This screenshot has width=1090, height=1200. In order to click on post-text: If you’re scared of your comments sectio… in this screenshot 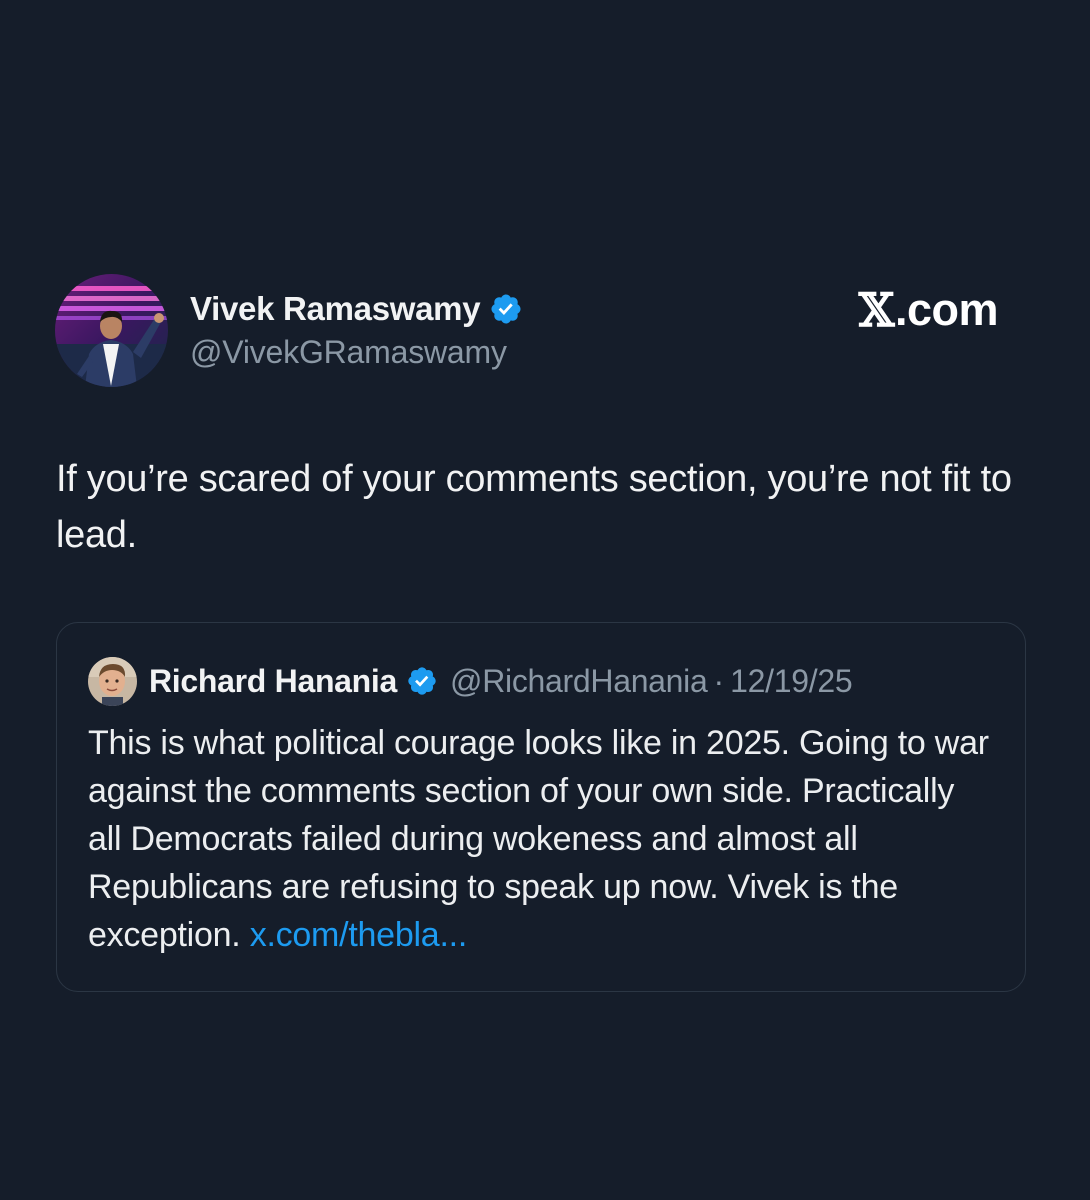, I will do `click(534, 507)`.